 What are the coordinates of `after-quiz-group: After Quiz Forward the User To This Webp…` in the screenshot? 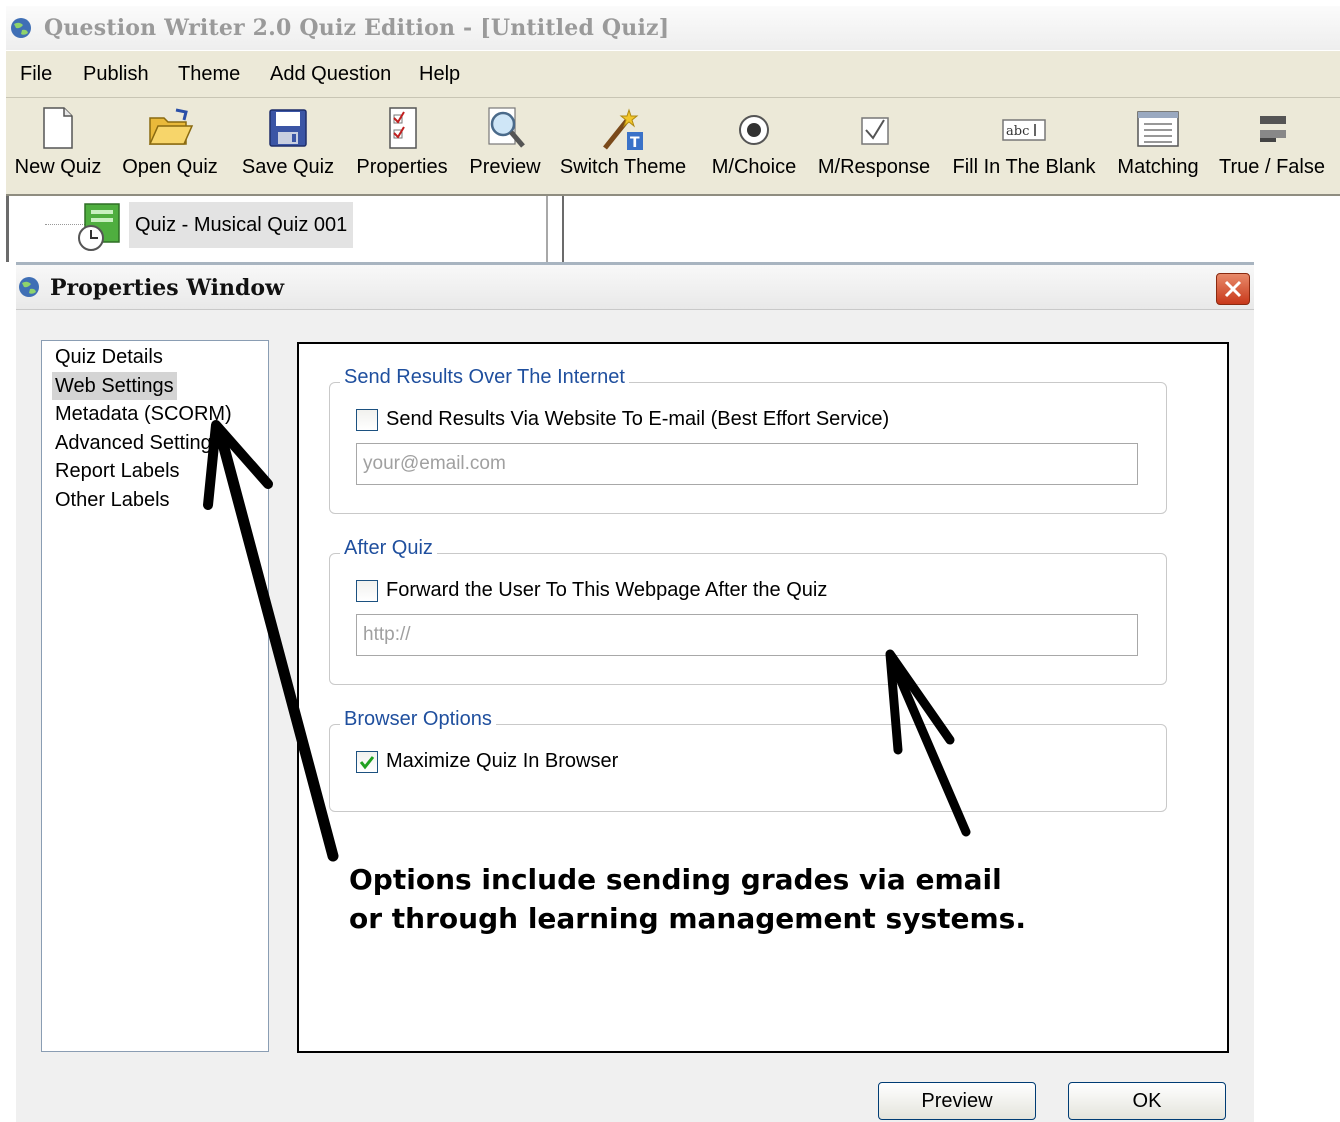 It's located at (748, 611).